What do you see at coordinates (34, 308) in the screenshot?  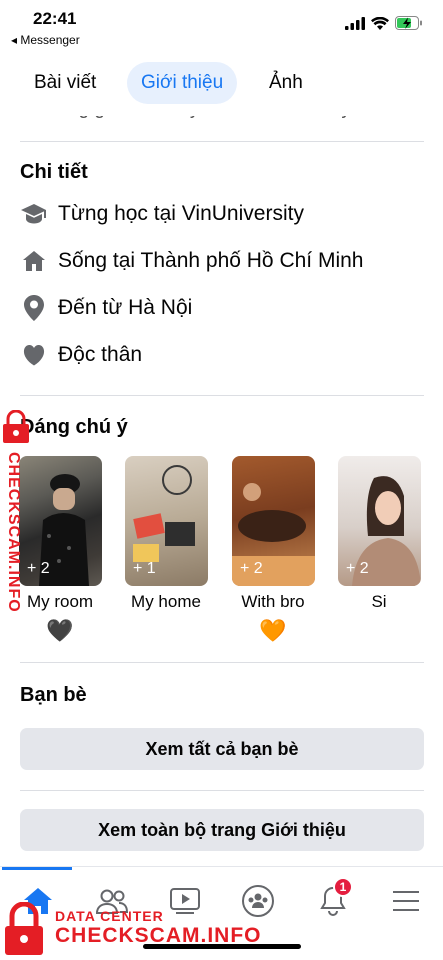 I see `location-pin-icon` at bounding box center [34, 308].